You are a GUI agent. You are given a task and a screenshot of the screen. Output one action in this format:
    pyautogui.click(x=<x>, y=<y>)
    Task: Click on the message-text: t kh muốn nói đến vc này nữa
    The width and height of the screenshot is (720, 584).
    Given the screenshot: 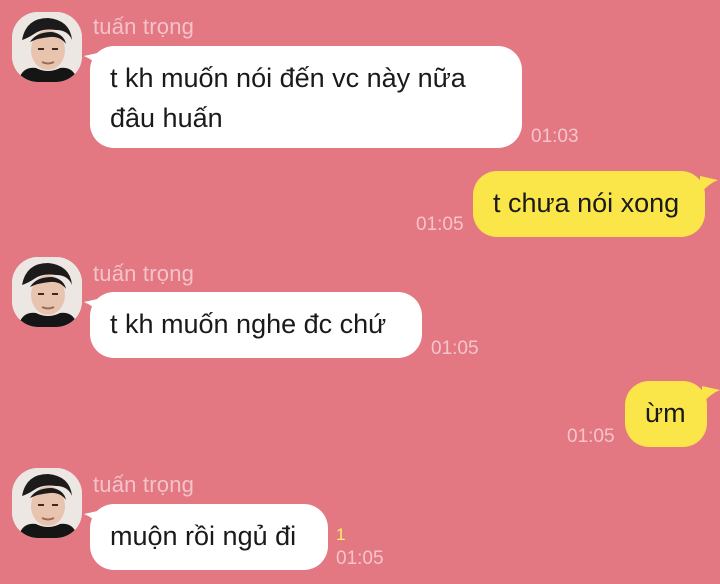 What is the action you would take?
    pyautogui.click(x=288, y=78)
    